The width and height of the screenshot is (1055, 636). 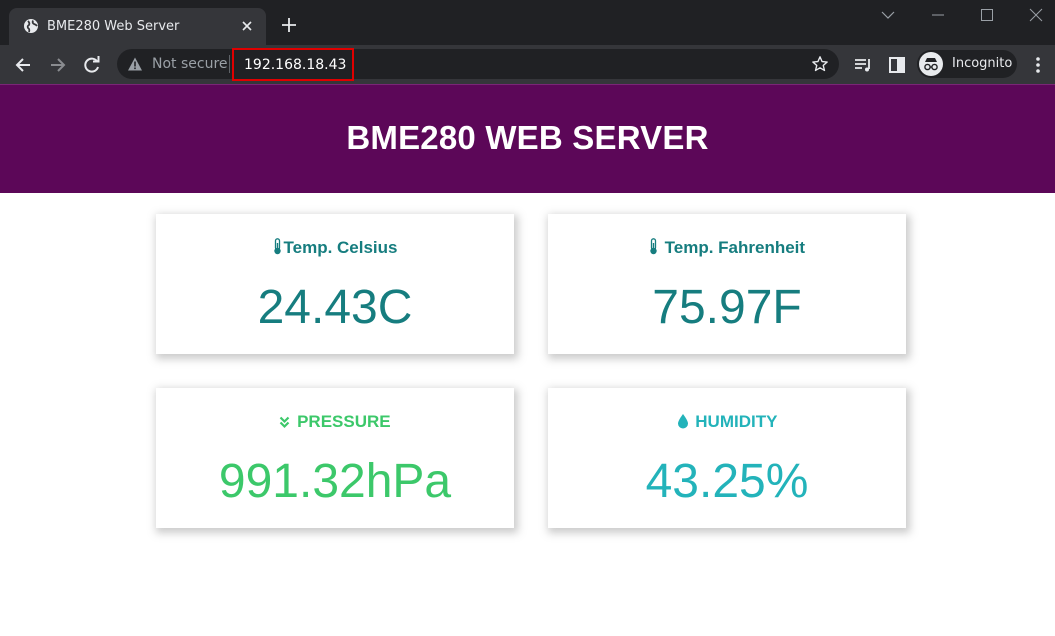 I want to click on maximize-icon, so click(x=987, y=15).